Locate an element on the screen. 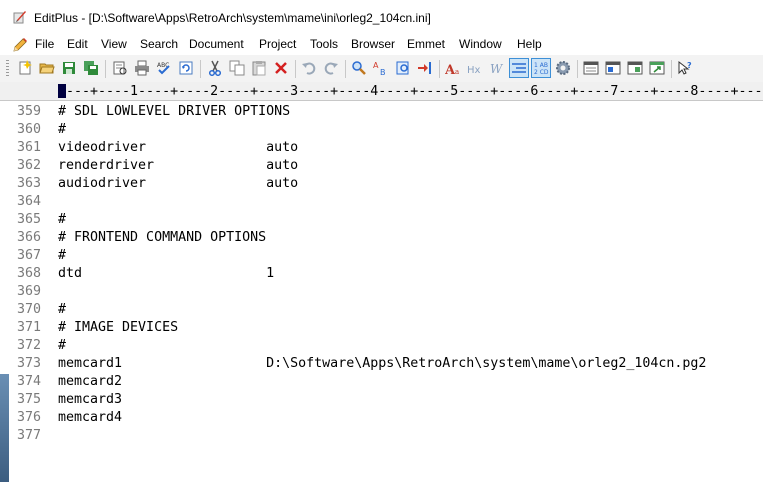 The width and height of the screenshot is (763, 482). line-number: 361 is located at coordinates (29, 147).